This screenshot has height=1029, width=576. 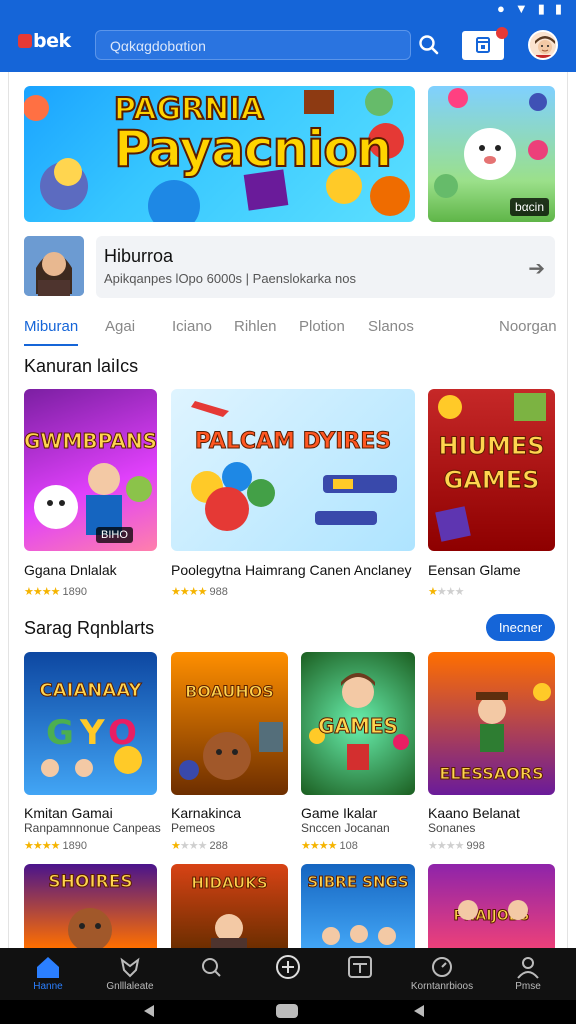 I want to click on tab-4: Plotion, so click(x=322, y=326).